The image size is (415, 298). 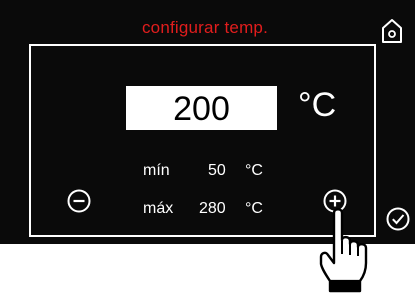 What do you see at coordinates (205, 27) in the screenshot?
I see `screen-title: configurar temp.` at bounding box center [205, 27].